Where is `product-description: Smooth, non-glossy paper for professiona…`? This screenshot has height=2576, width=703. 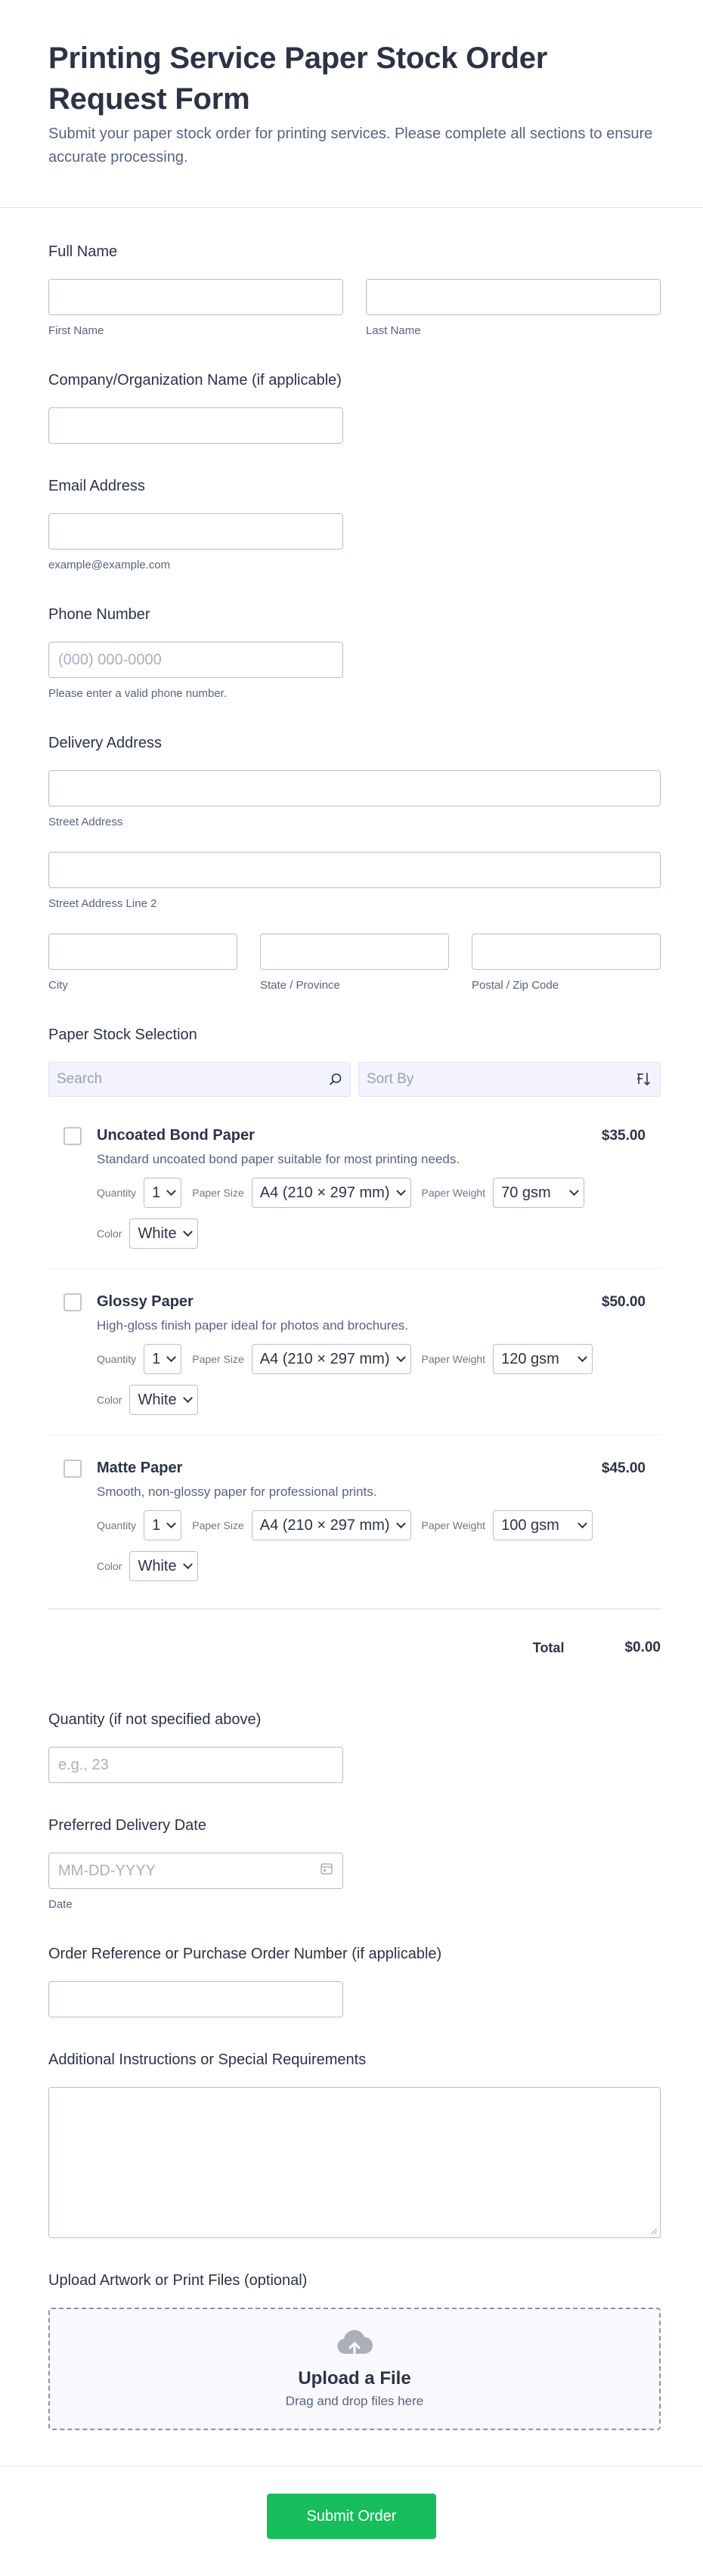 product-description: Smooth, non-glossy paper for professiona… is located at coordinates (237, 1492).